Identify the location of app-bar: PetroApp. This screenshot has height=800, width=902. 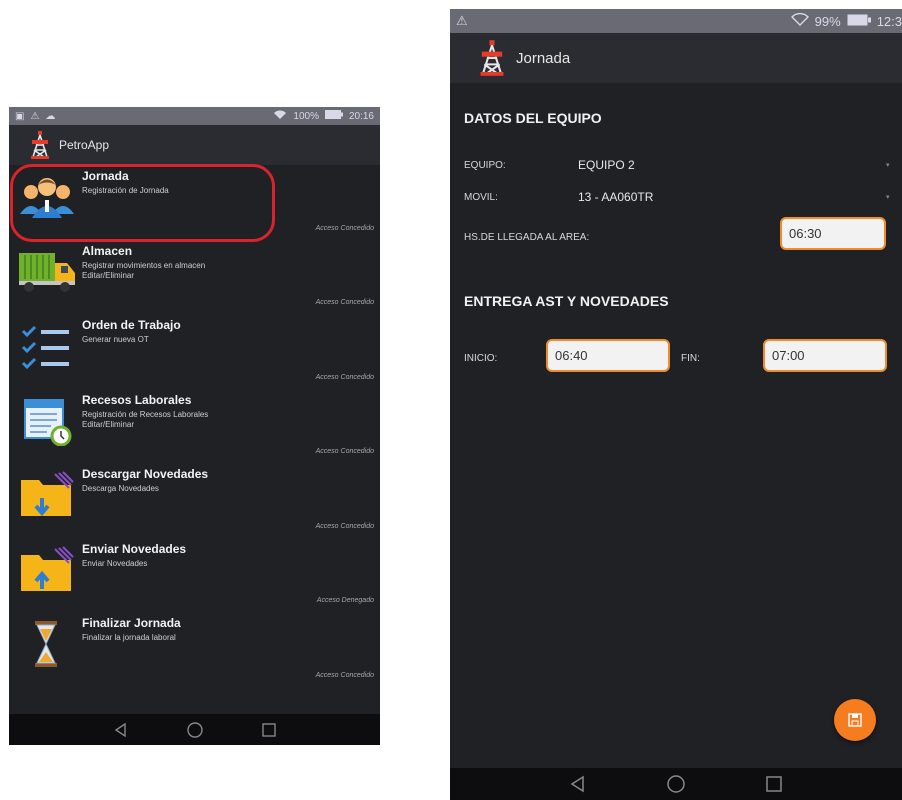
(194, 145).